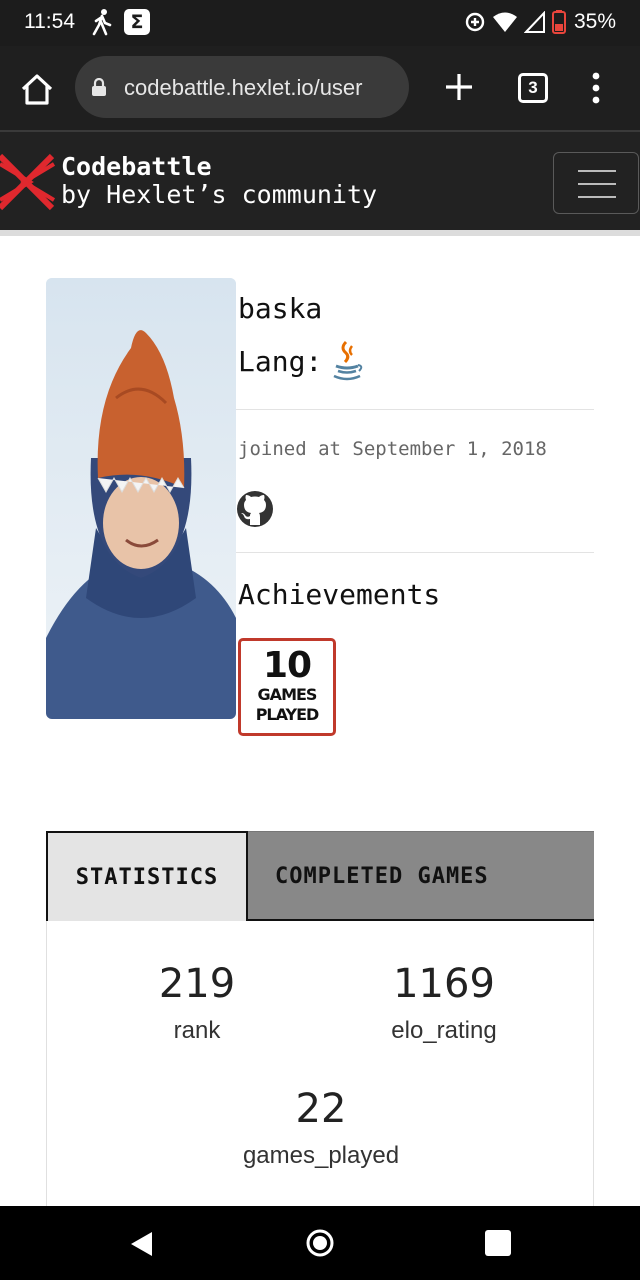 The image size is (640, 1280). What do you see at coordinates (219, 194) in the screenshot?
I see `brand-subtitle: by Hexlet’s community` at bounding box center [219, 194].